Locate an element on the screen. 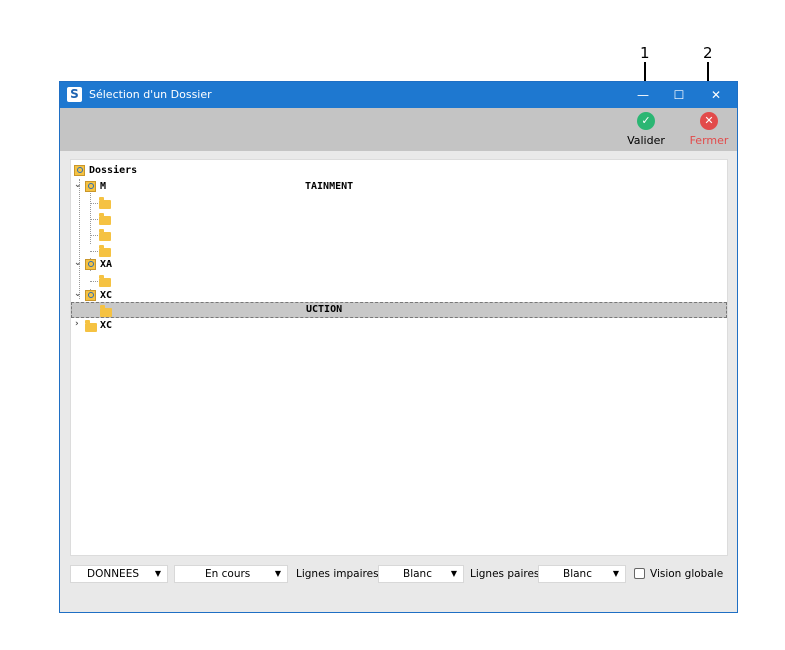  status-select: En cours ▼ is located at coordinates (231, 574).